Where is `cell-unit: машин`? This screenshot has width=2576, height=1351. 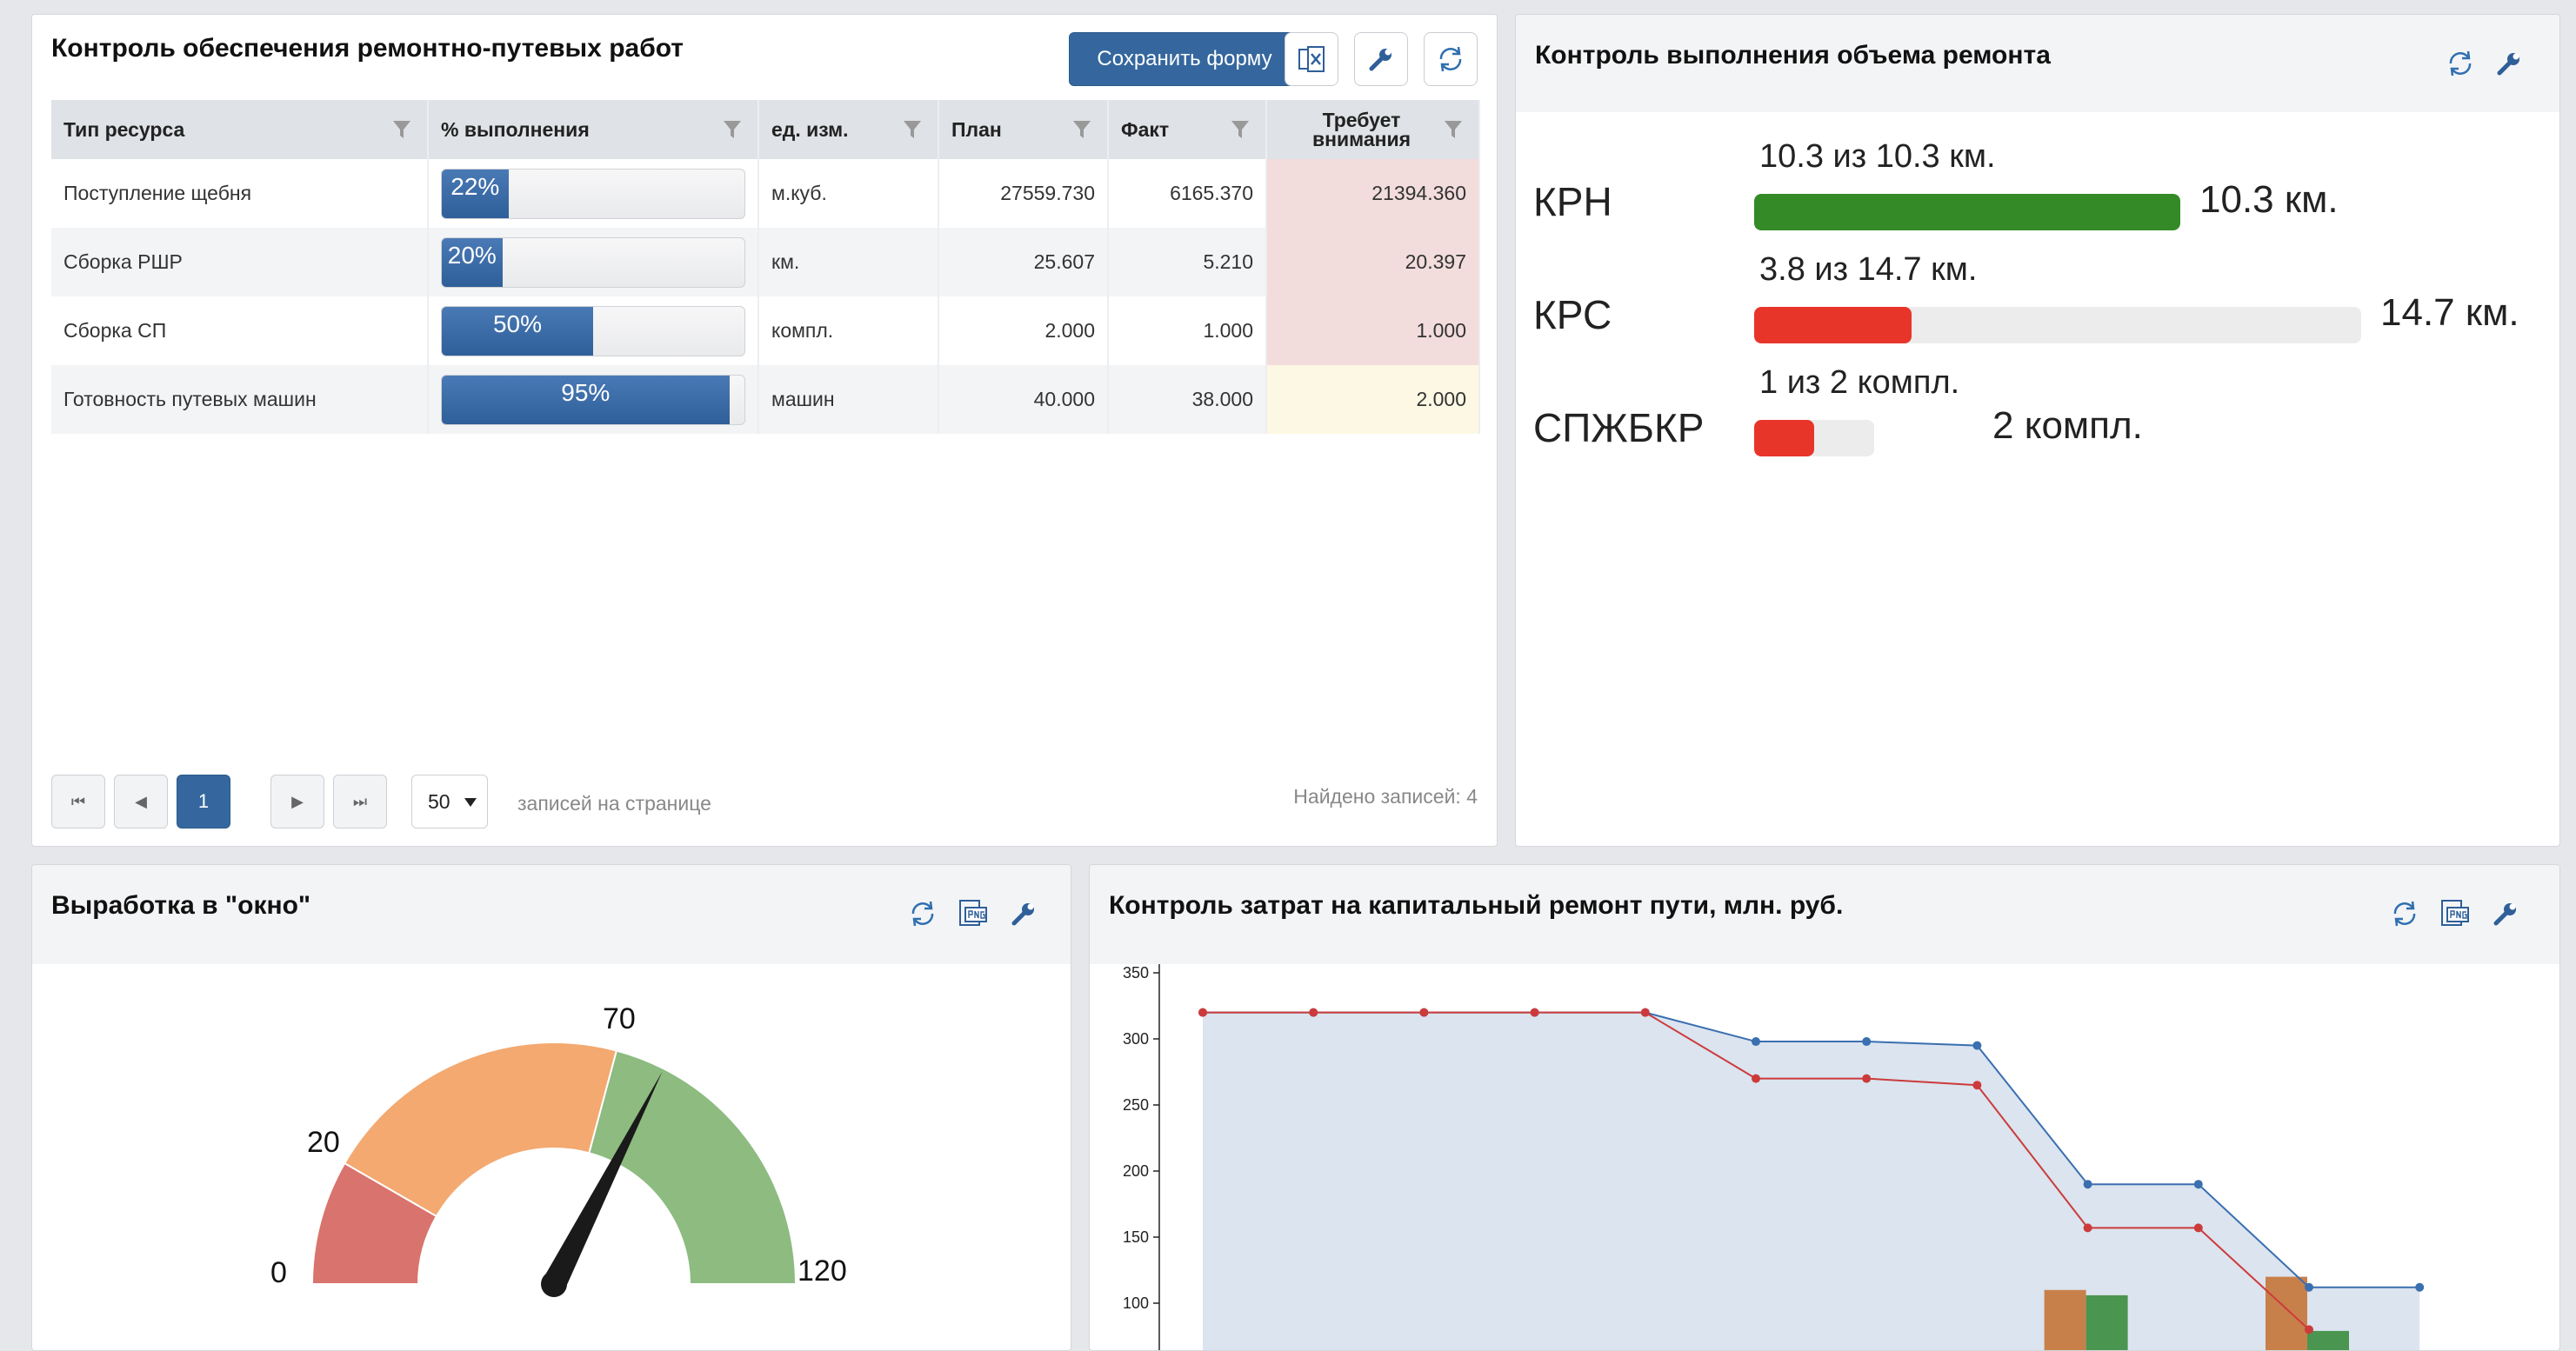
cell-unit: машин is located at coordinates (848, 400).